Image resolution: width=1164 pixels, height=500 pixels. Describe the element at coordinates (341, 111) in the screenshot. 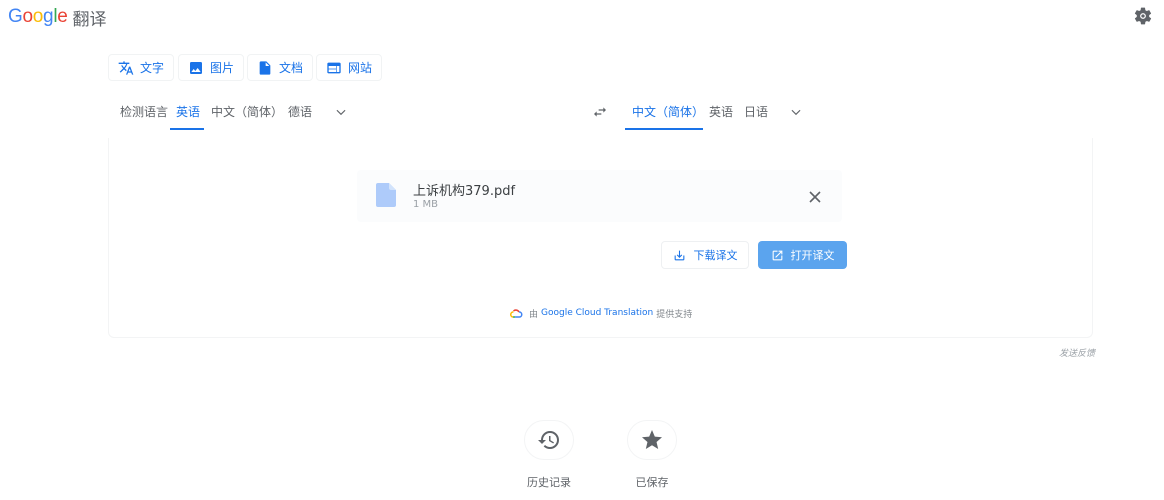

I see `source-more-chevron-down-icon` at that location.